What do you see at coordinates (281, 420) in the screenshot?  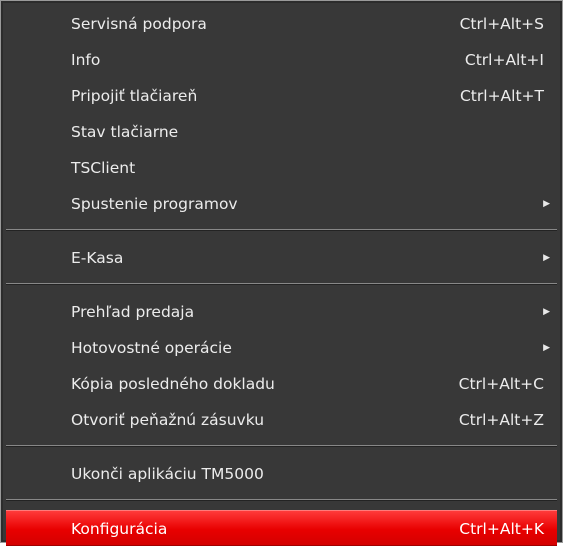 I see `menu-item-otvorit-penaznu-zasuvku: Otvoriť peňažnú zásuvku Ctrl+Alt+Z` at bounding box center [281, 420].